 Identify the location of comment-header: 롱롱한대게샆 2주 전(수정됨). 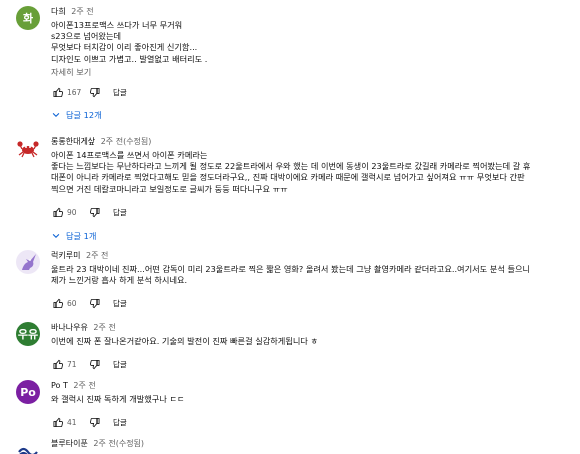
(309, 141).